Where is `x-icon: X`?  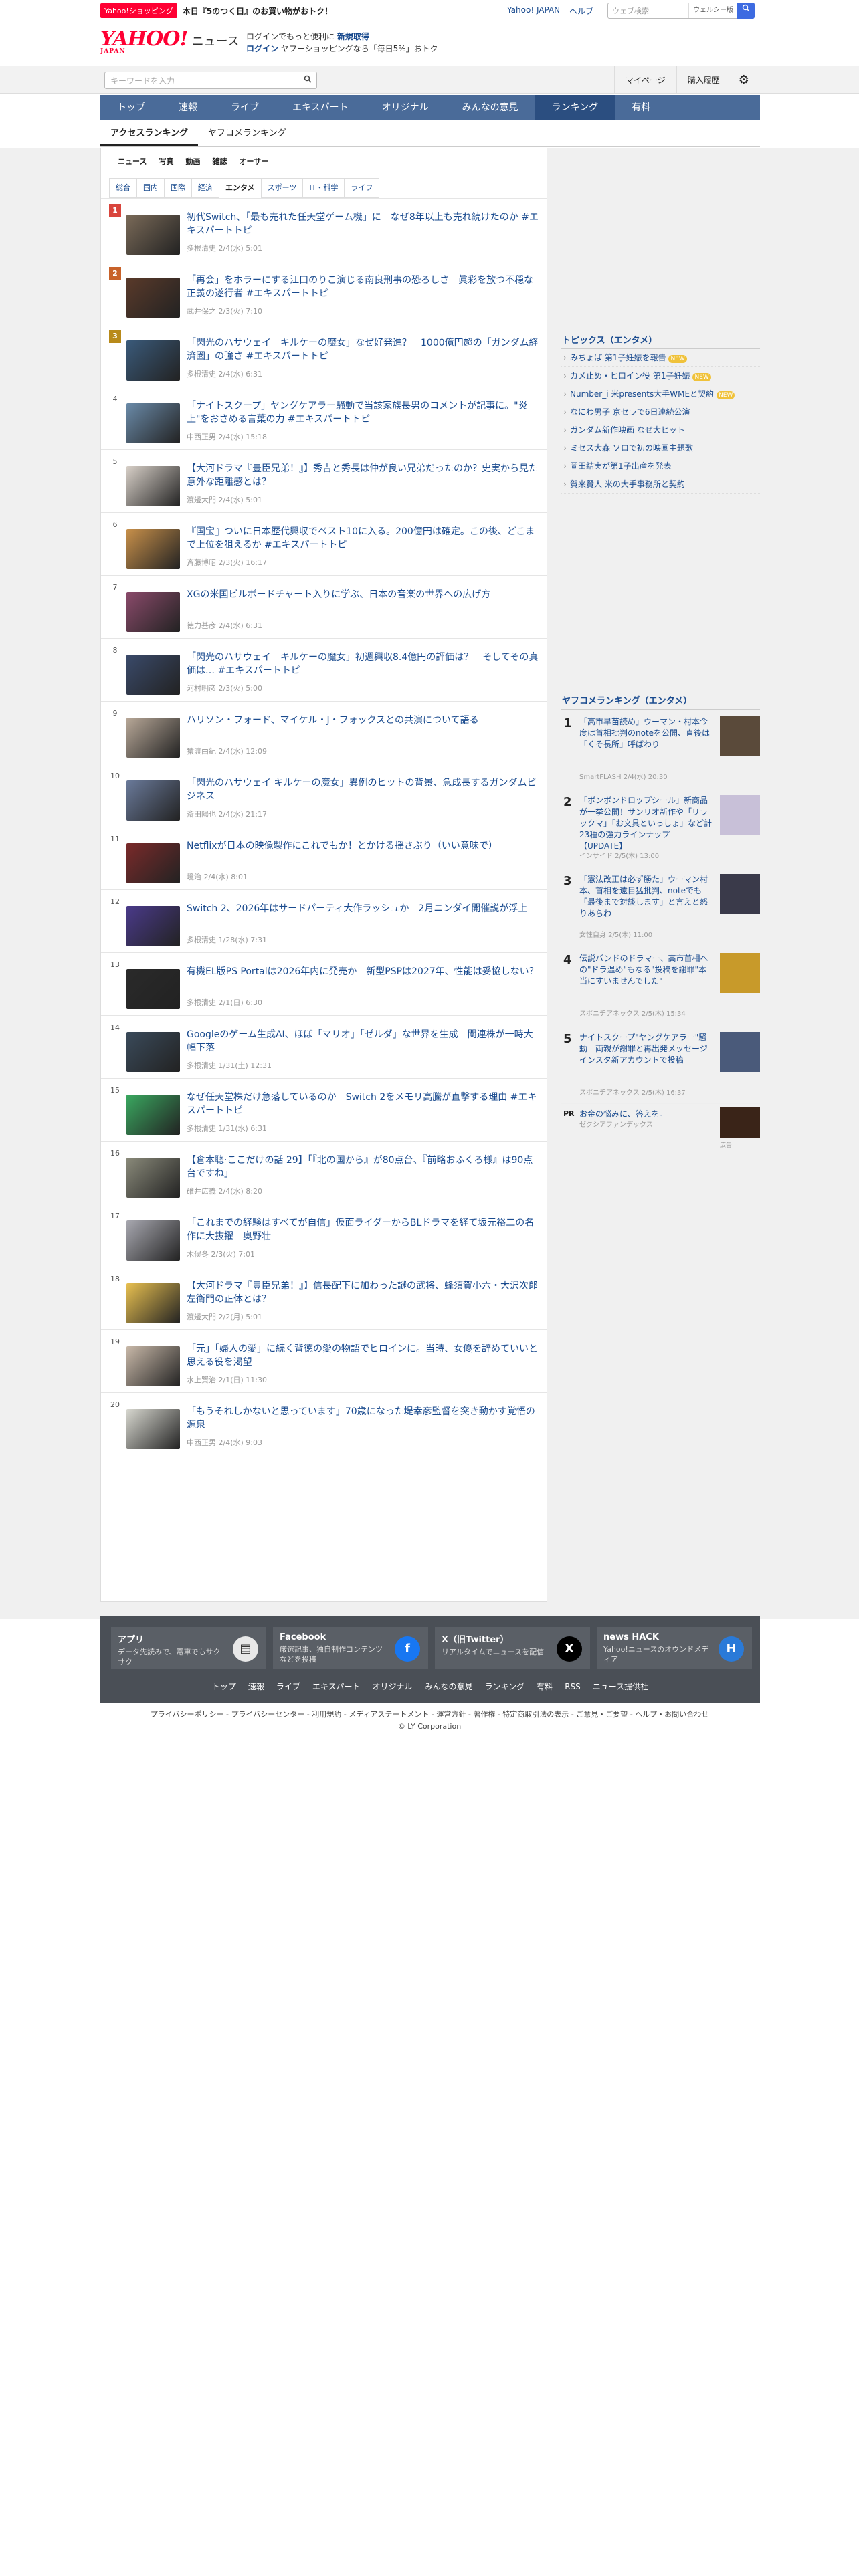
x-icon: X is located at coordinates (569, 1649).